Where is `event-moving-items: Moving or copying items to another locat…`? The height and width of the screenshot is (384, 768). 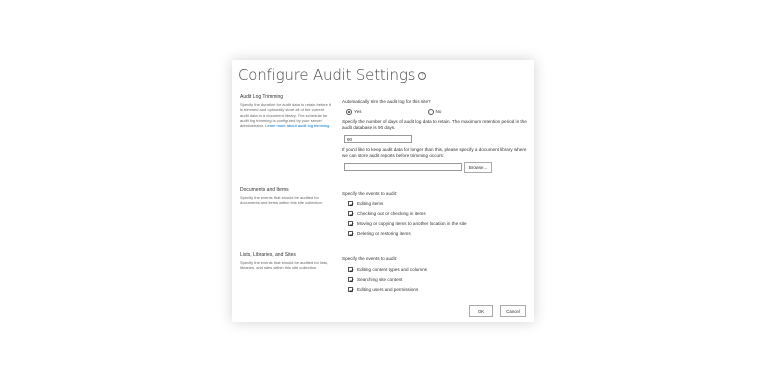 event-moving-items: Moving or copying items to another locat… is located at coordinates (407, 224).